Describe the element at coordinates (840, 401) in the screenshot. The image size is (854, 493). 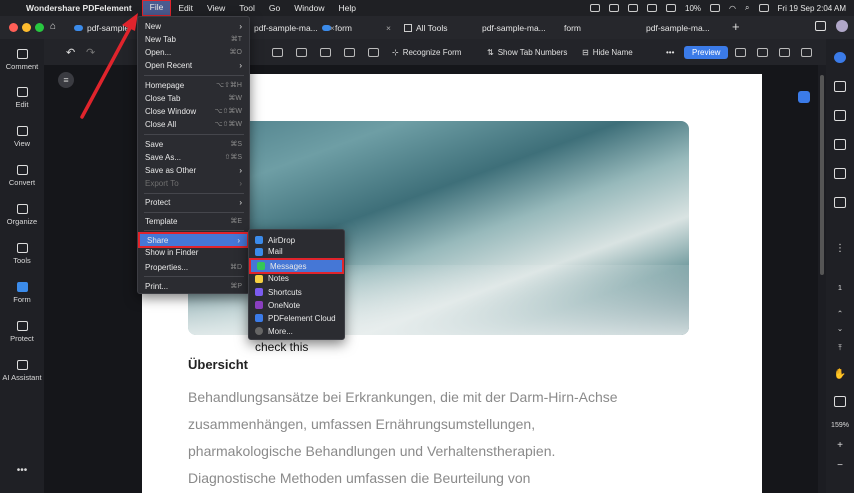
I see `fit-page-icon` at that location.